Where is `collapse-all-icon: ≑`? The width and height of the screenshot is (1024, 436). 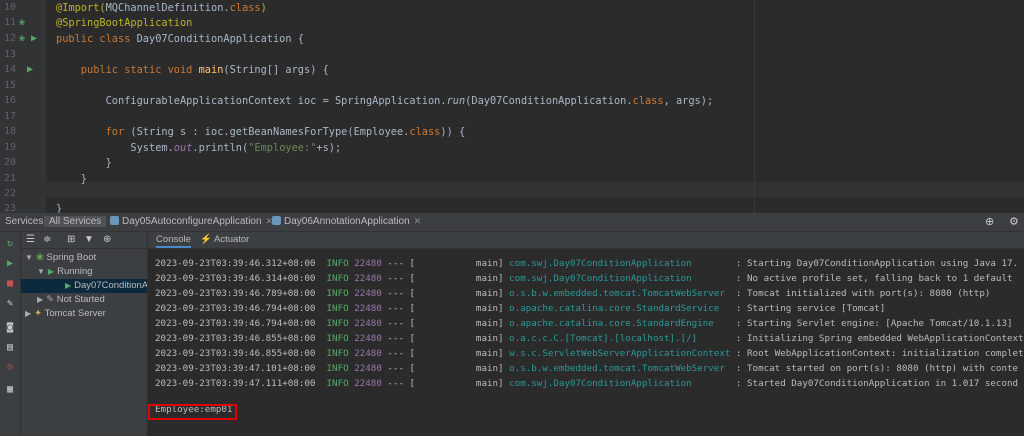 collapse-all-icon: ≑ is located at coordinates (47, 239).